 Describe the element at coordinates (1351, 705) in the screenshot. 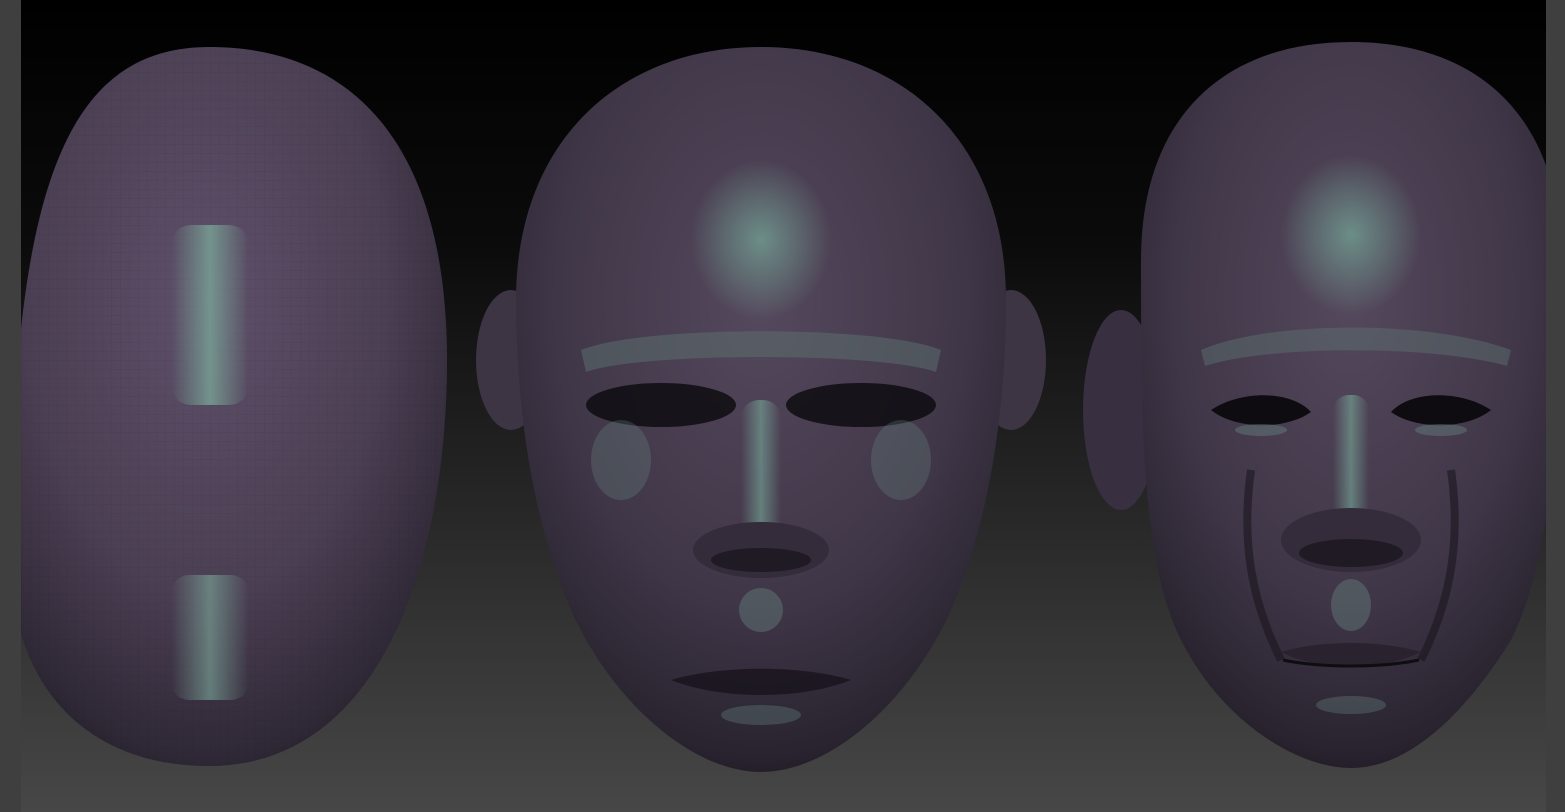

I see `detail-chin` at that location.